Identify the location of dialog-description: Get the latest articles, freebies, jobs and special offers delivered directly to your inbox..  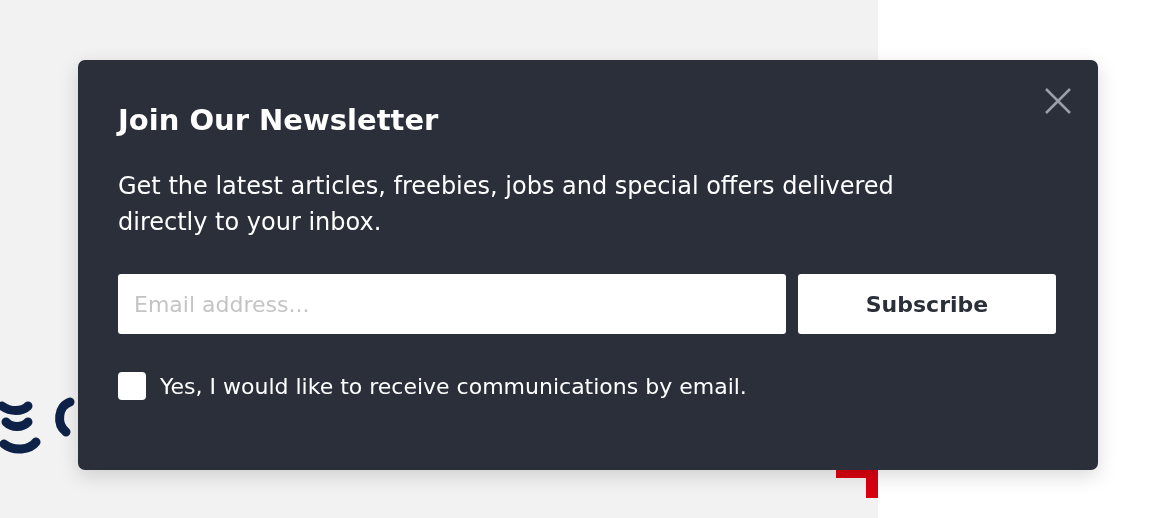
(506, 204).